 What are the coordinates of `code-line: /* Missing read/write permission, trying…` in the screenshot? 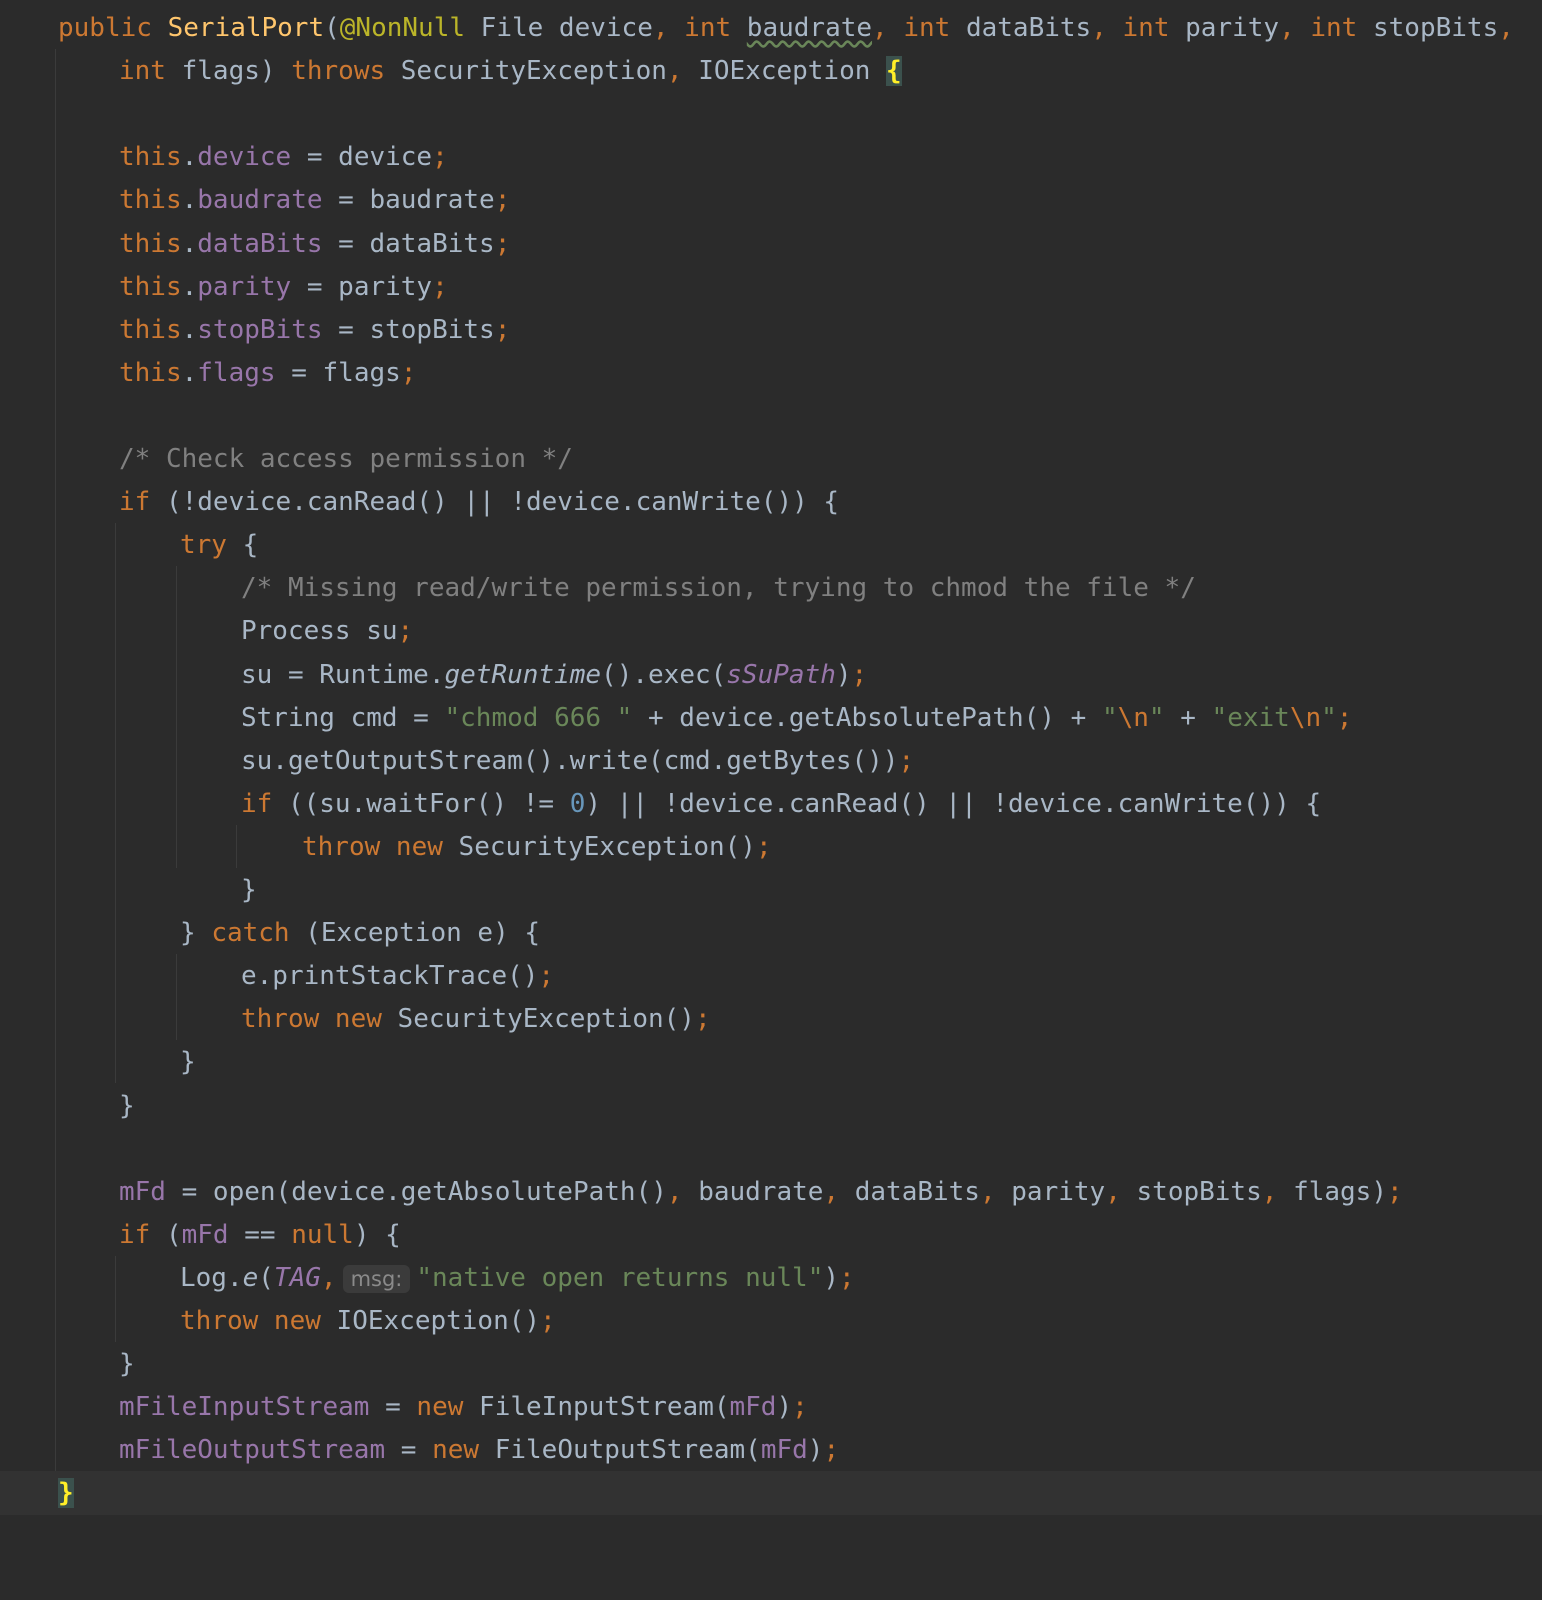 It's located at (771, 588).